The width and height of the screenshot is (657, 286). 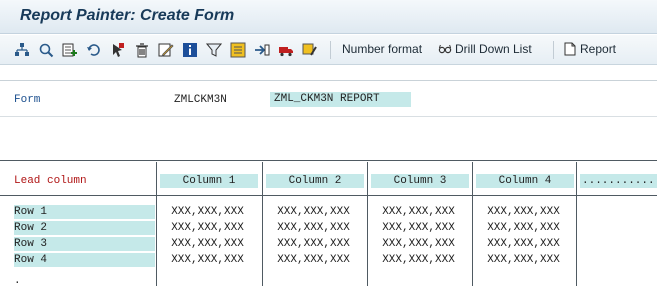 What do you see at coordinates (209, 181) in the screenshot?
I see `column-1-header: Column 1` at bounding box center [209, 181].